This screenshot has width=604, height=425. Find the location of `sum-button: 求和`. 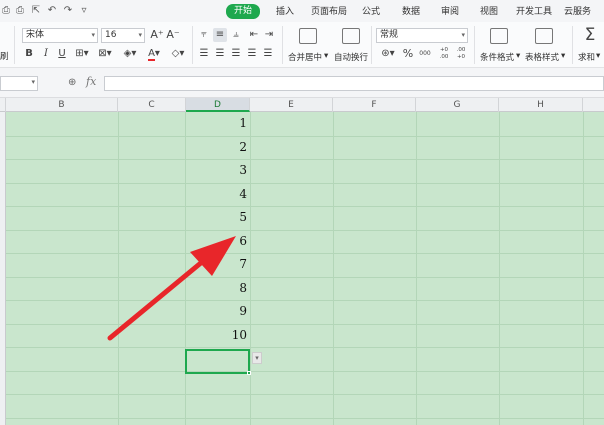

sum-button: 求和 is located at coordinates (586, 57).